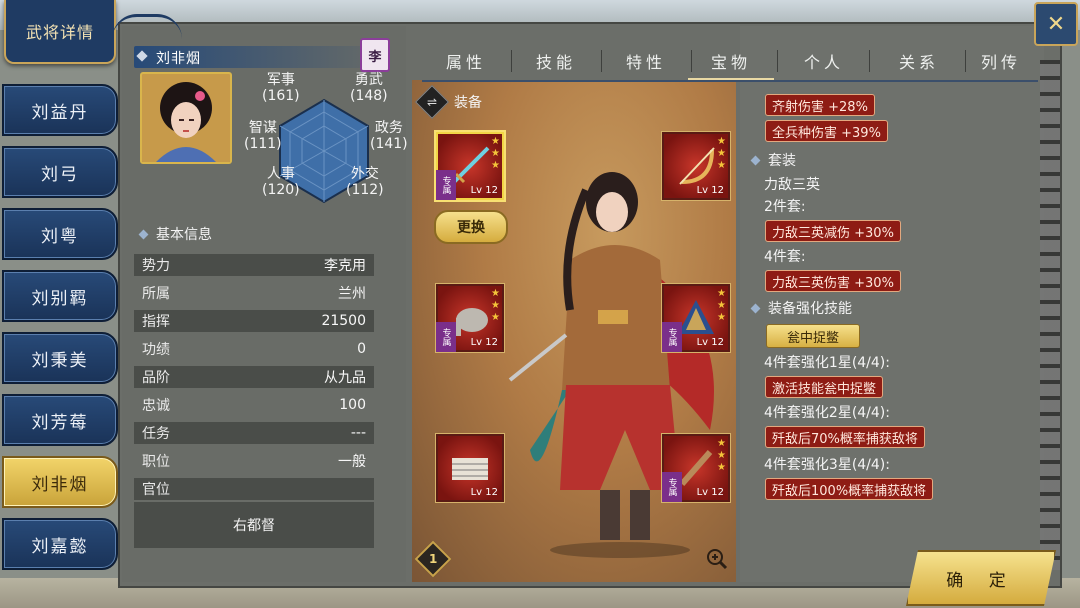 The image size is (1080, 608). What do you see at coordinates (824, 61) in the screenshot?
I see `tab-personal: 个人` at bounding box center [824, 61].